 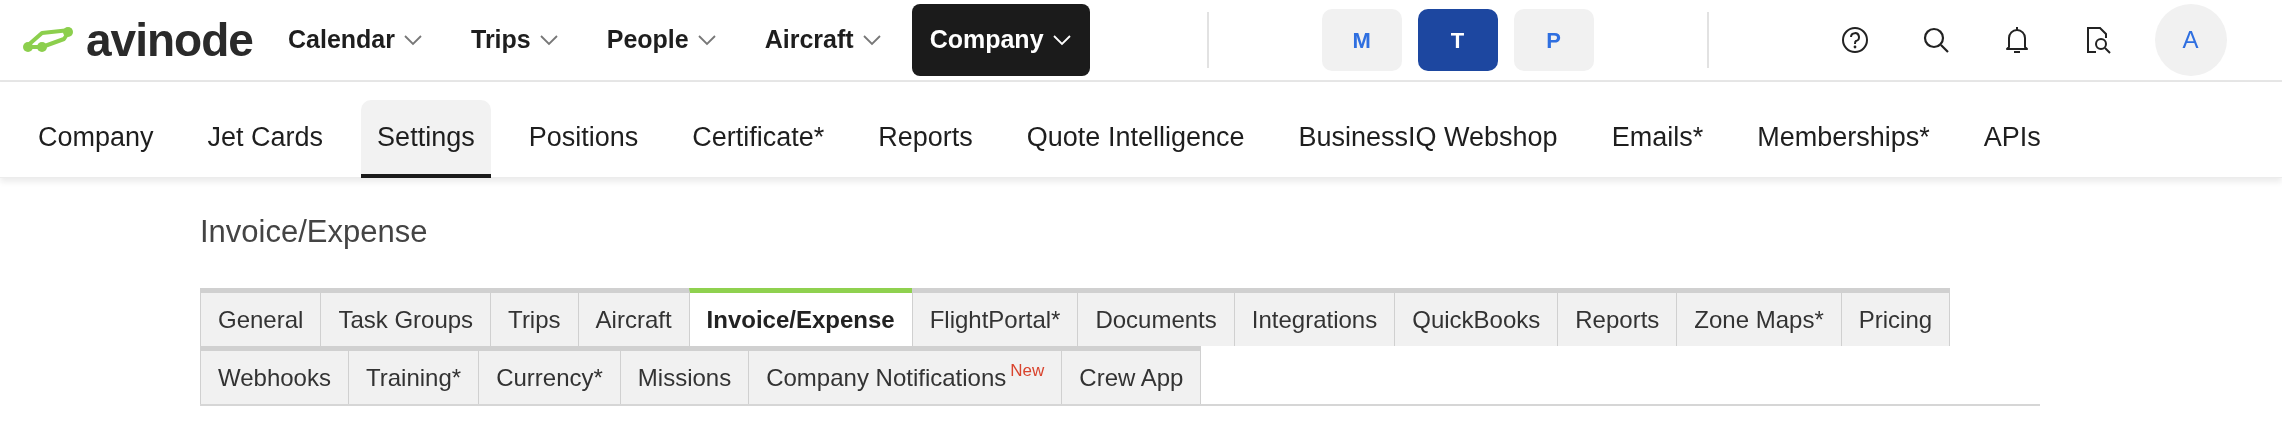 What do you see at coordinates (1156, 317) in the screenshot?
I see `section-tab: Documents` at bounding box center [1156, 317].